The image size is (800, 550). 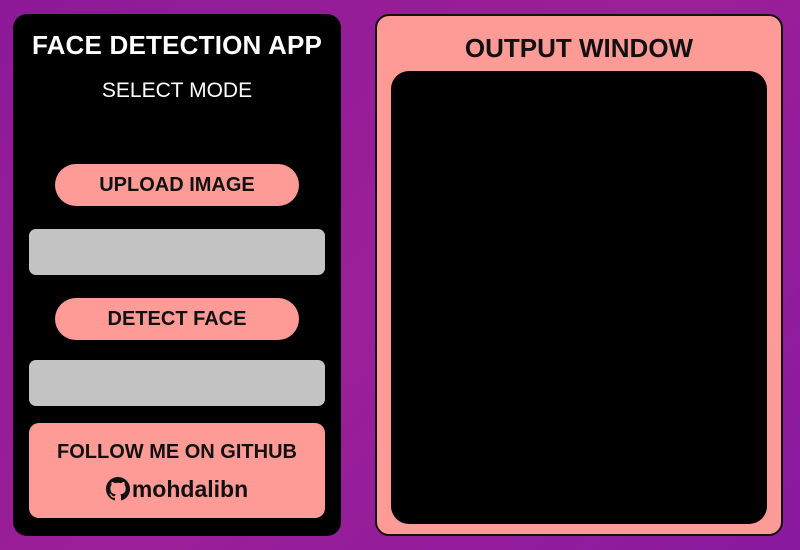 I want to click on github-icon, so click(x=117, y=488).